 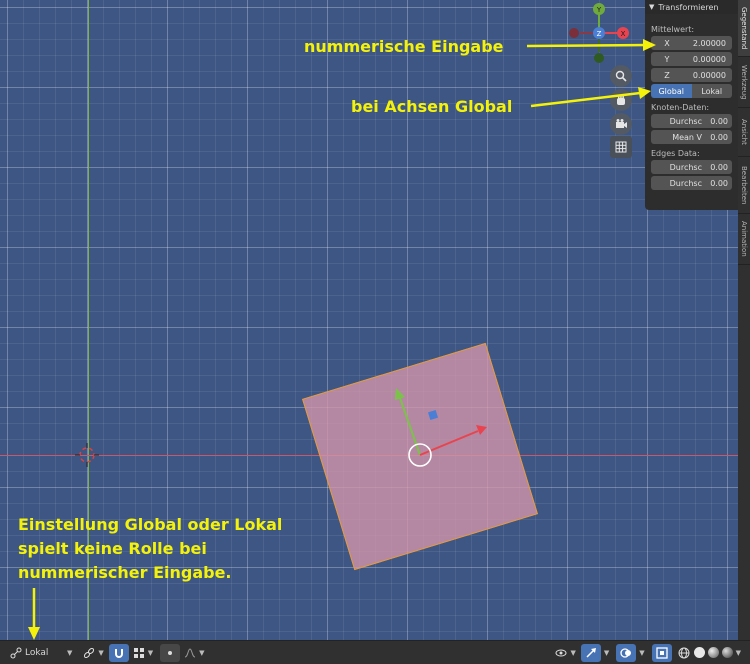 I want to click on gizmo-dropdown: ▼, so click(x=606, y=653).